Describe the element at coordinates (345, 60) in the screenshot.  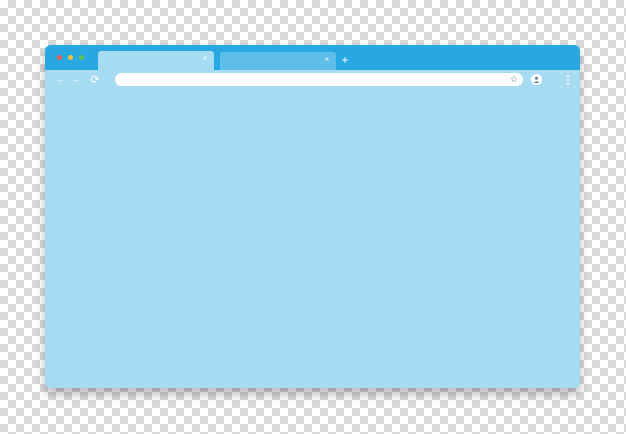
I see `new-tab-button: +` at that location.